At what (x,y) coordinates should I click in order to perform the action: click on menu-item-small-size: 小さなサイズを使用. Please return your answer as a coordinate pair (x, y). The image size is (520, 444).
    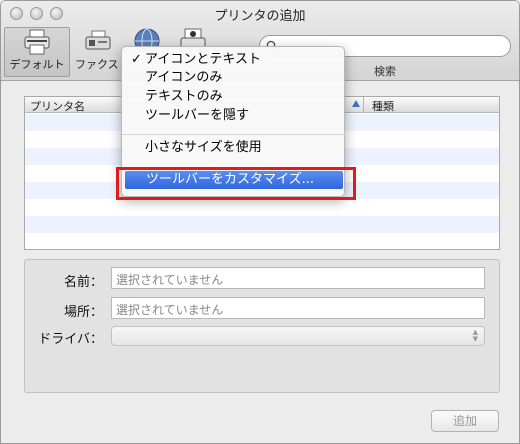
    Looking at the image, I should click on (234, 148).